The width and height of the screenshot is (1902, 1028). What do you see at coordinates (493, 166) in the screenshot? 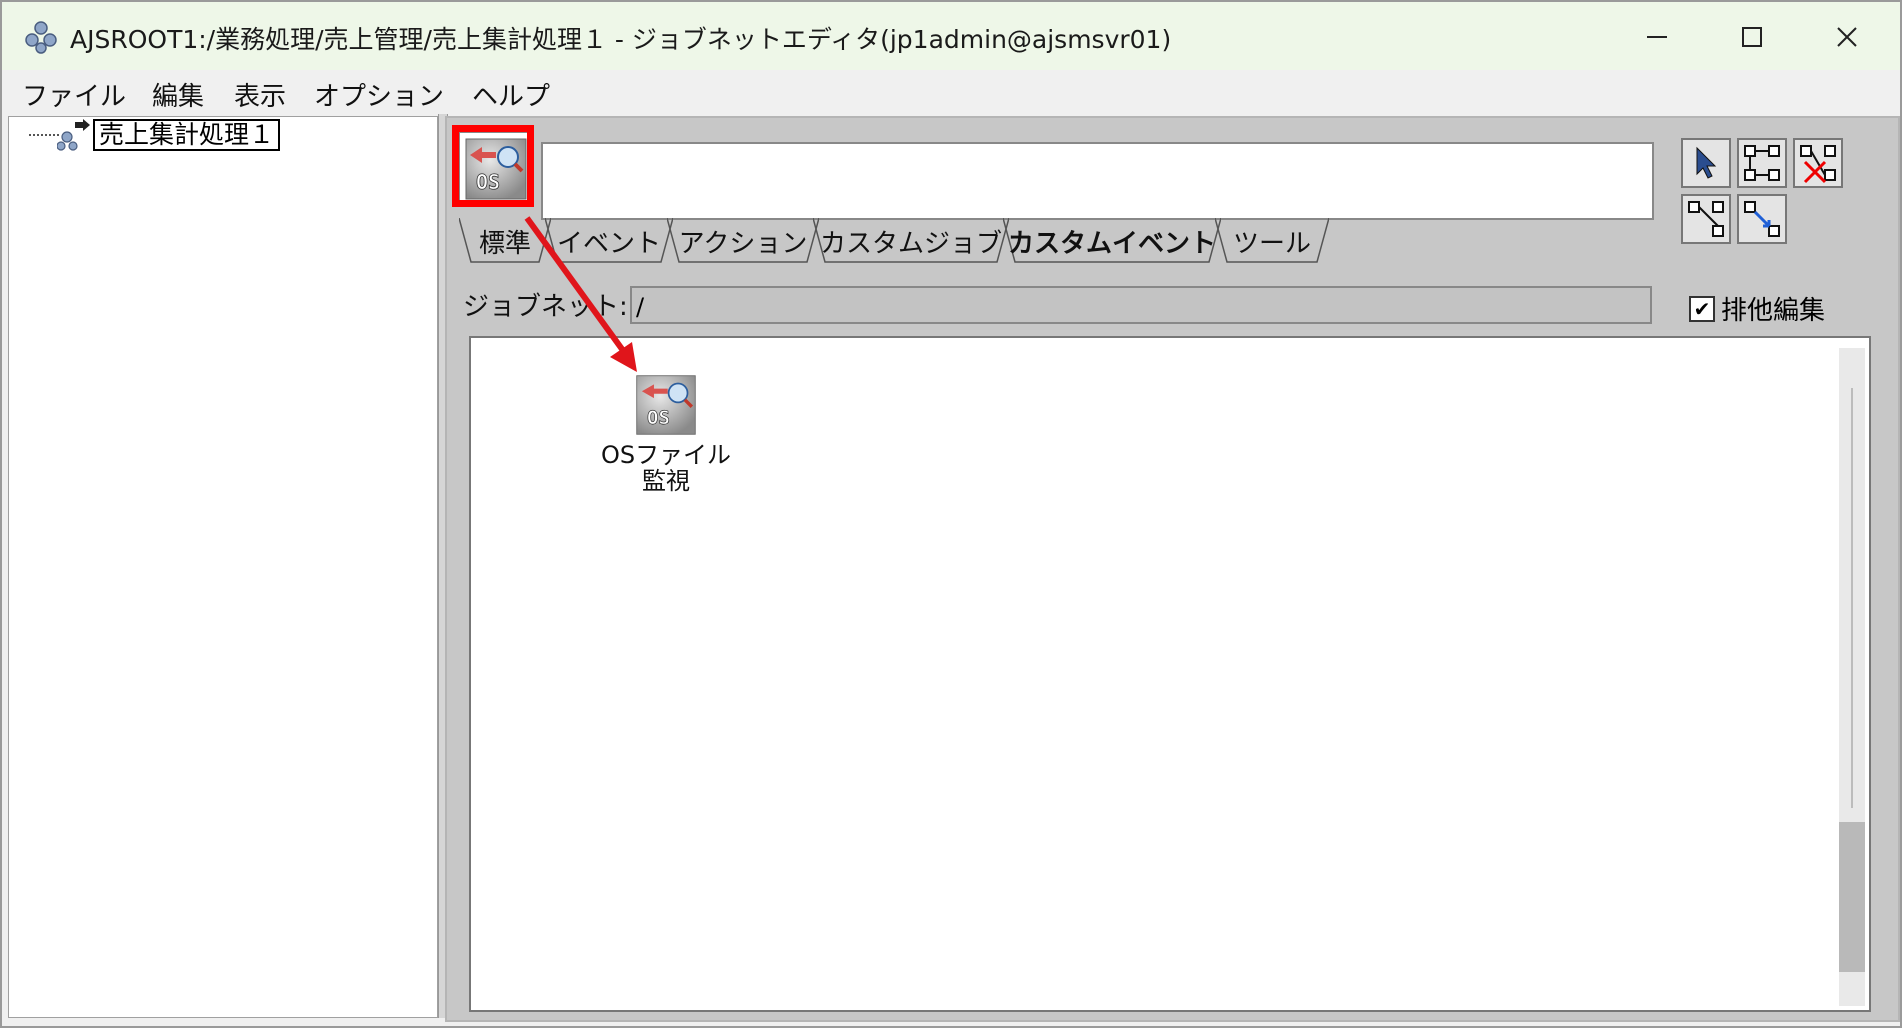
I see `palette-item-highlight` at bounding box center [493, 166].